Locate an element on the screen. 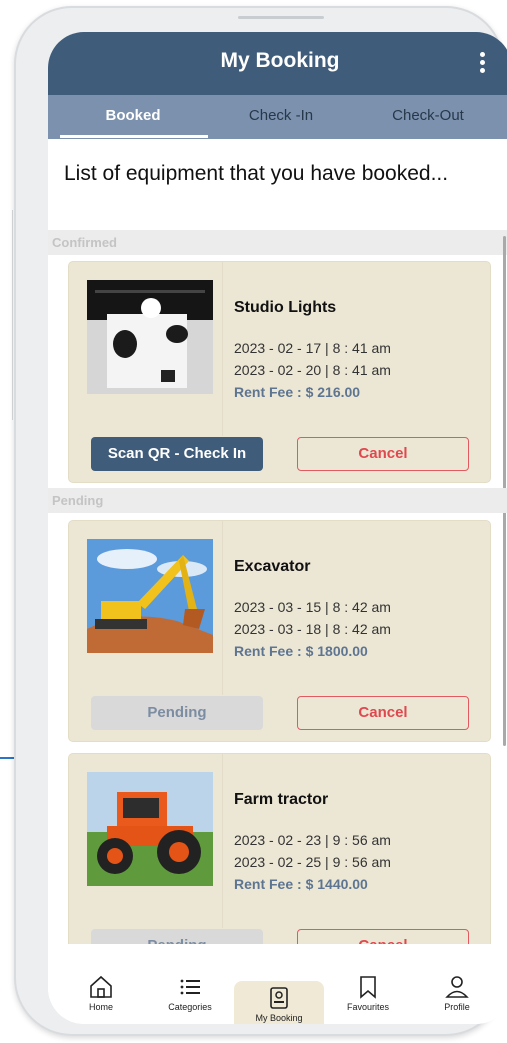 The image size is (507, 1043). nav-home: Home is located at coordinates (101, 993).